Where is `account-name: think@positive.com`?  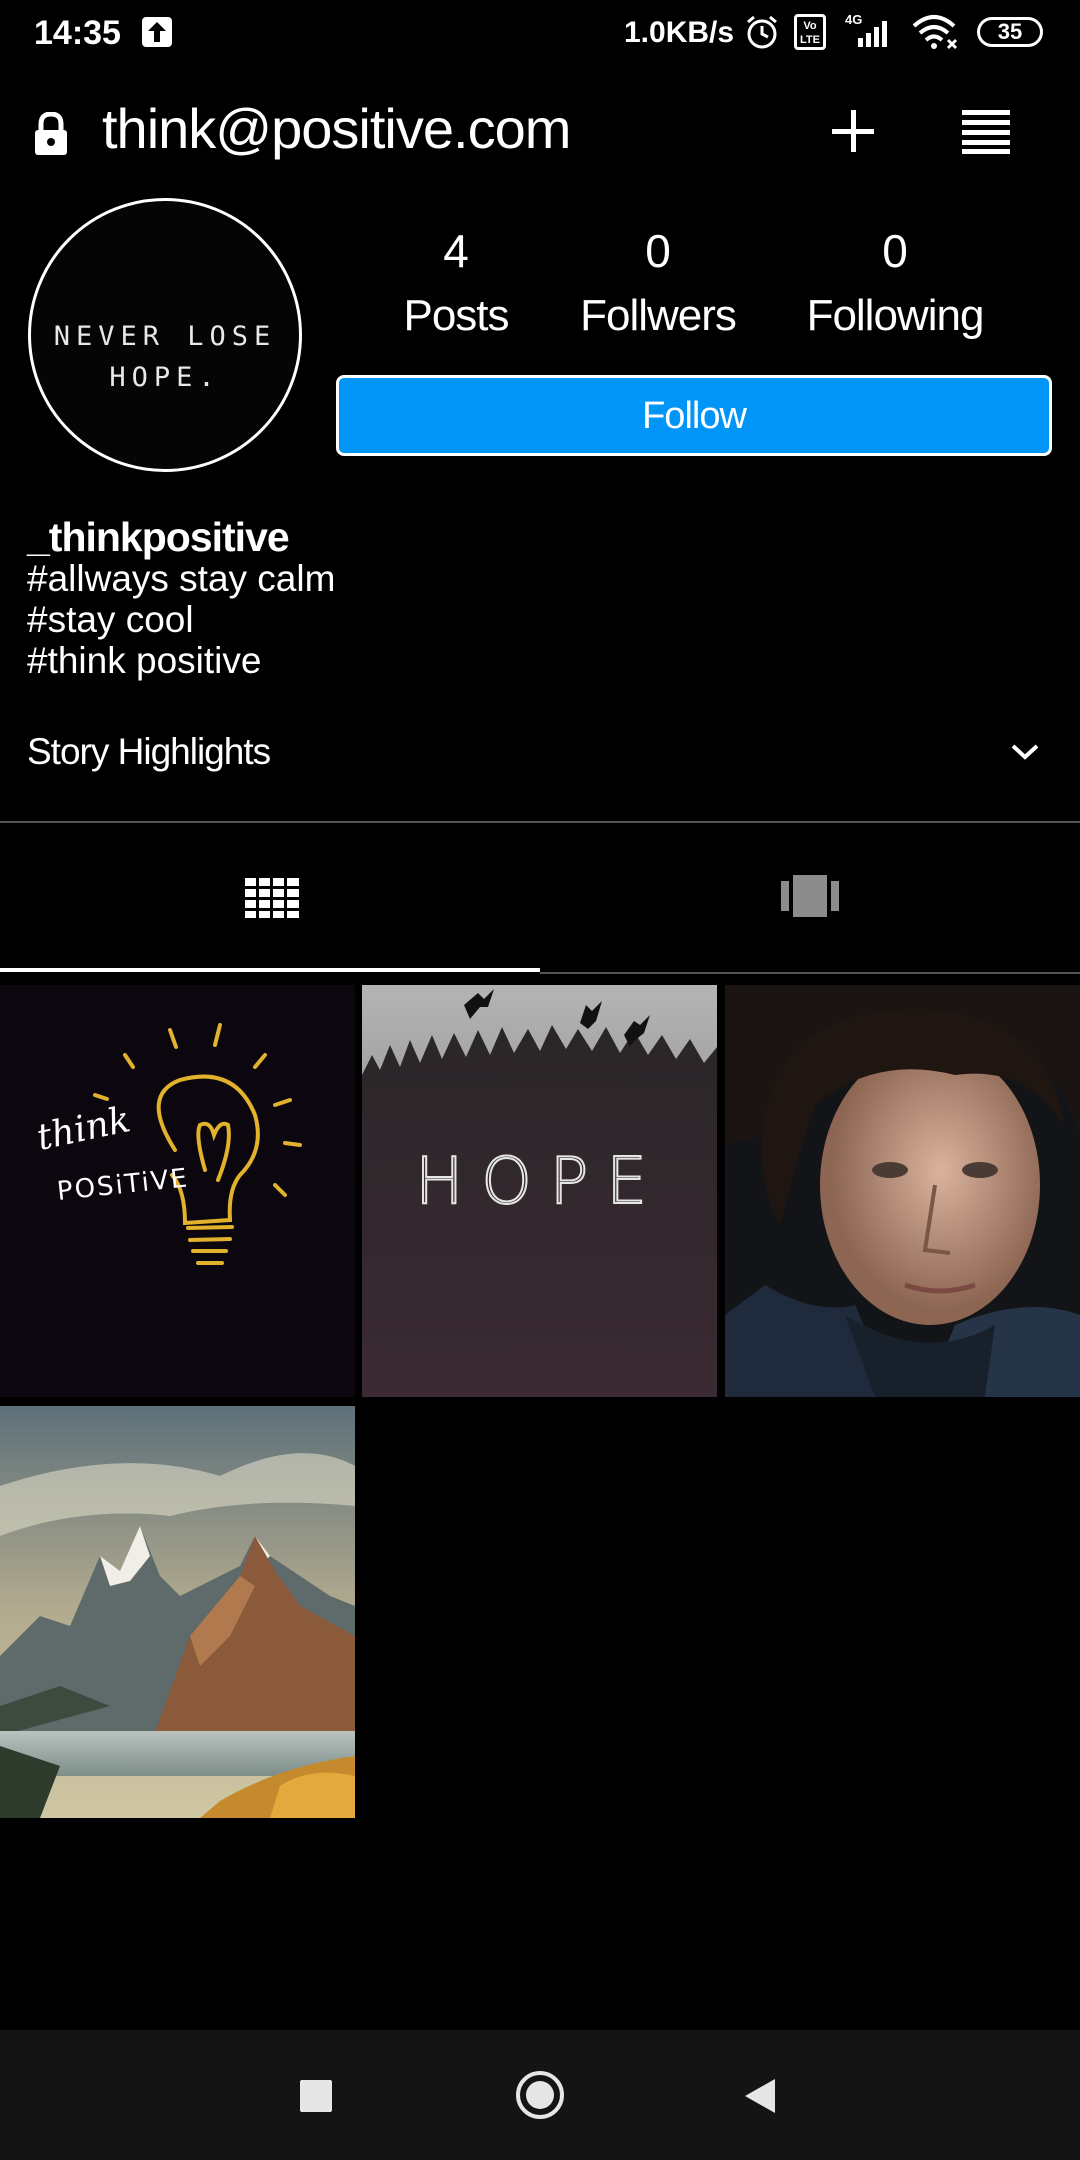 account-name: think@positive.com is located at coordinates (336, 128).